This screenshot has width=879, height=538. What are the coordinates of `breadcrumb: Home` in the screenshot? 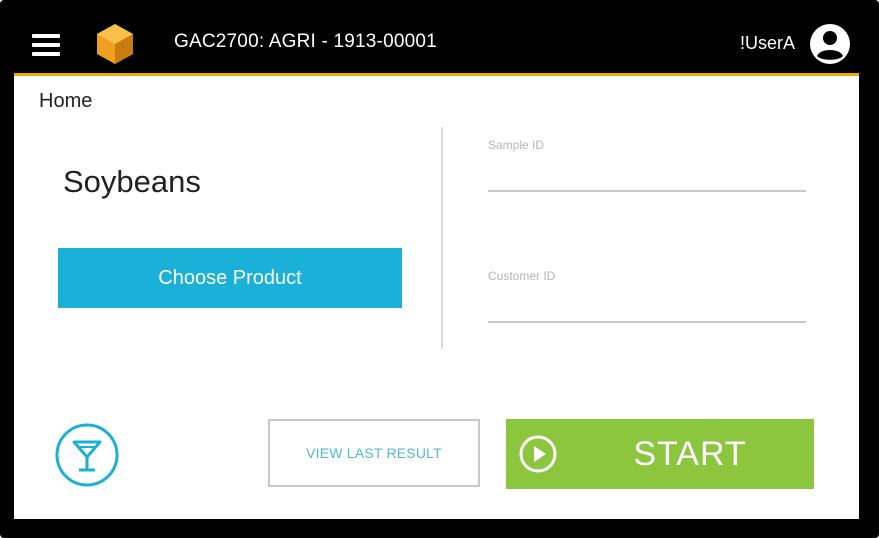 It's located at (66, 101).